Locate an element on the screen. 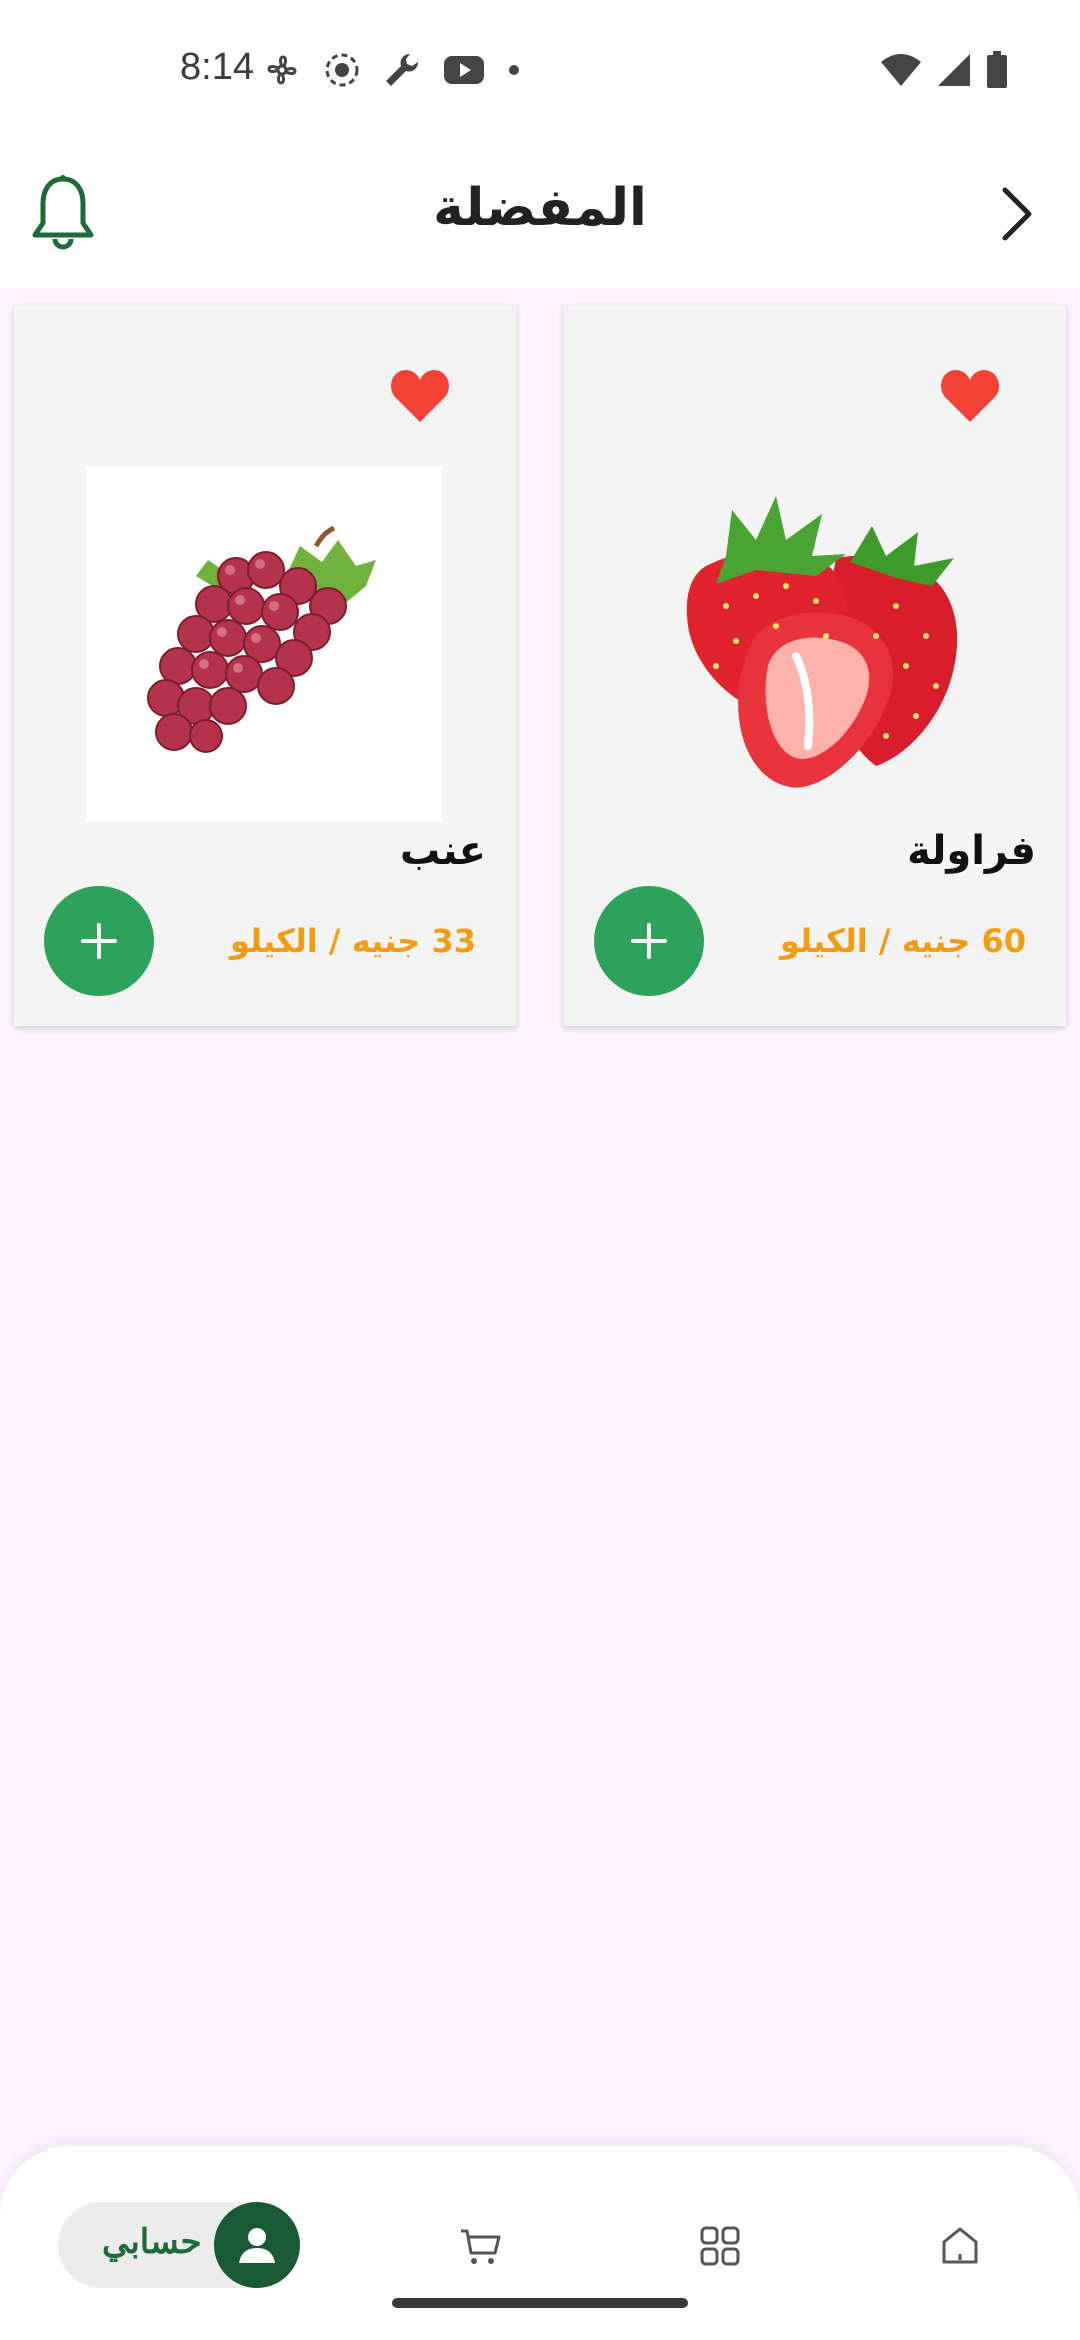  cart-icon is located at coordinates (481, 2246).